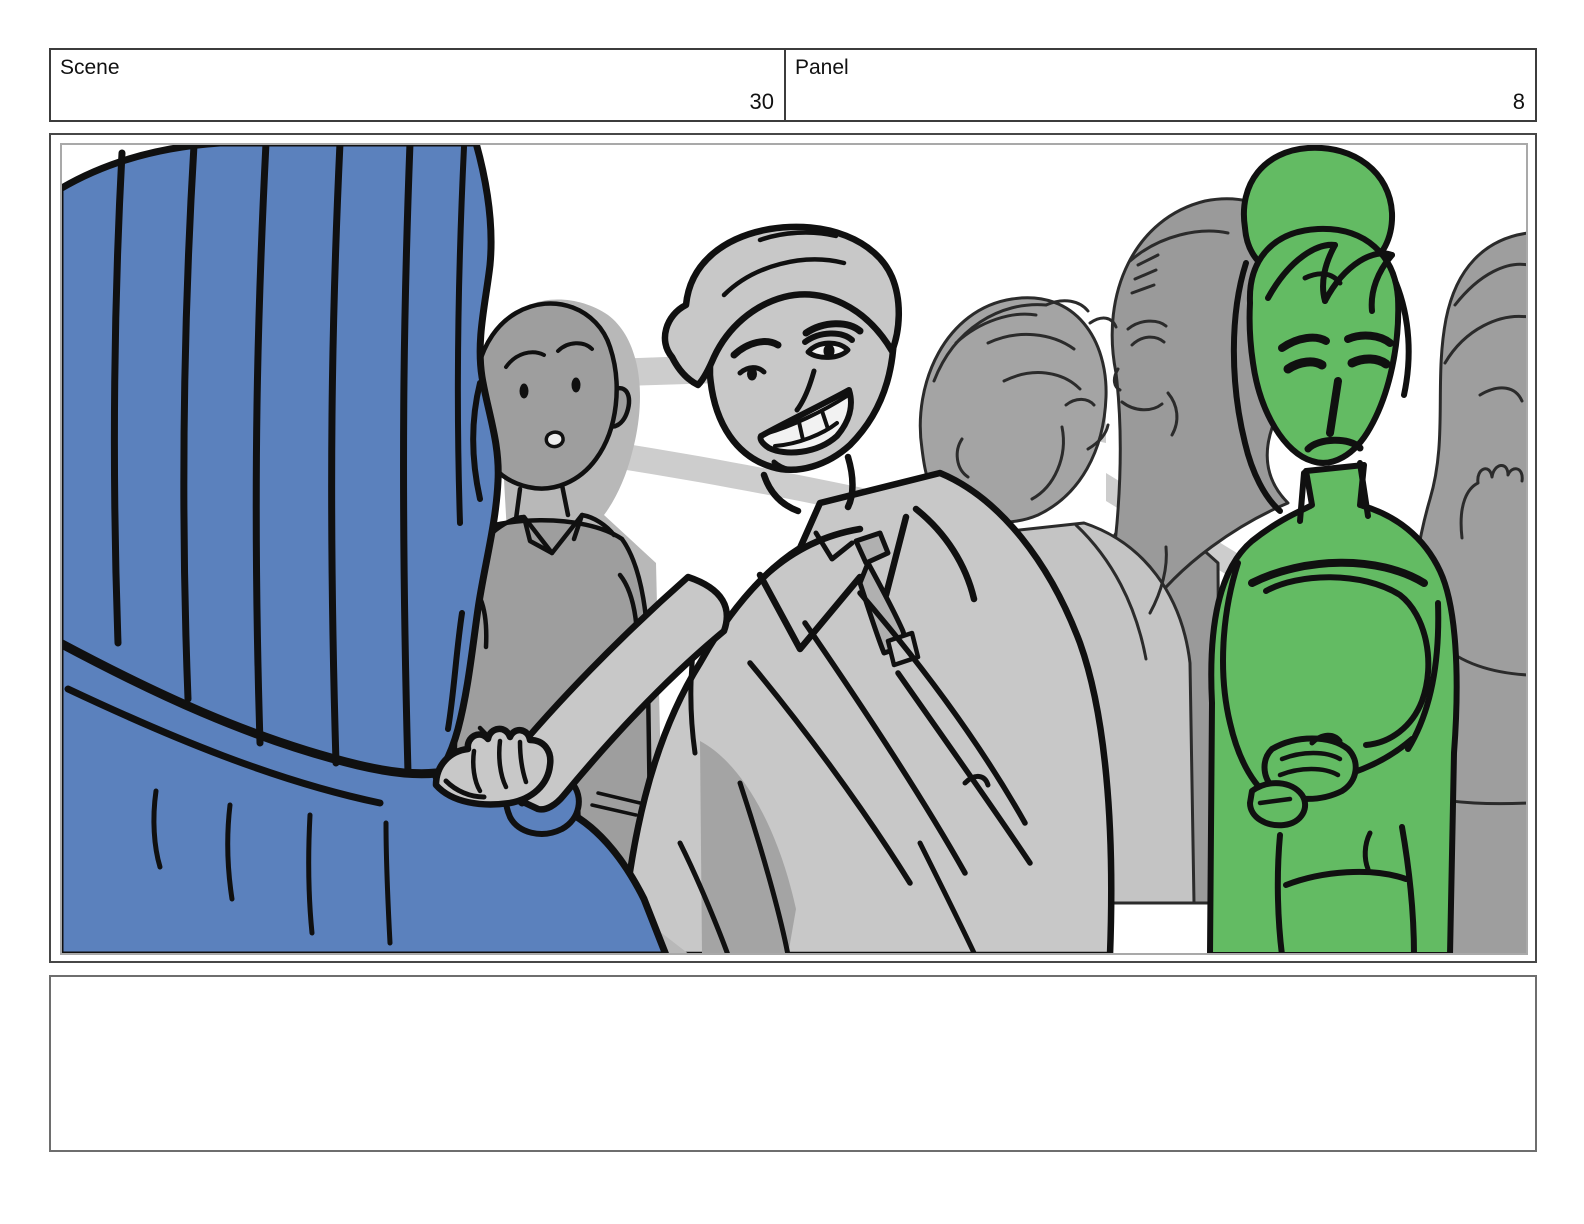 This screenshot has width=1584, height=1224. Describe the element at coordinates (1160, 85) in the screenshot. I see `panel-header-cell: Panel 8` at that location.